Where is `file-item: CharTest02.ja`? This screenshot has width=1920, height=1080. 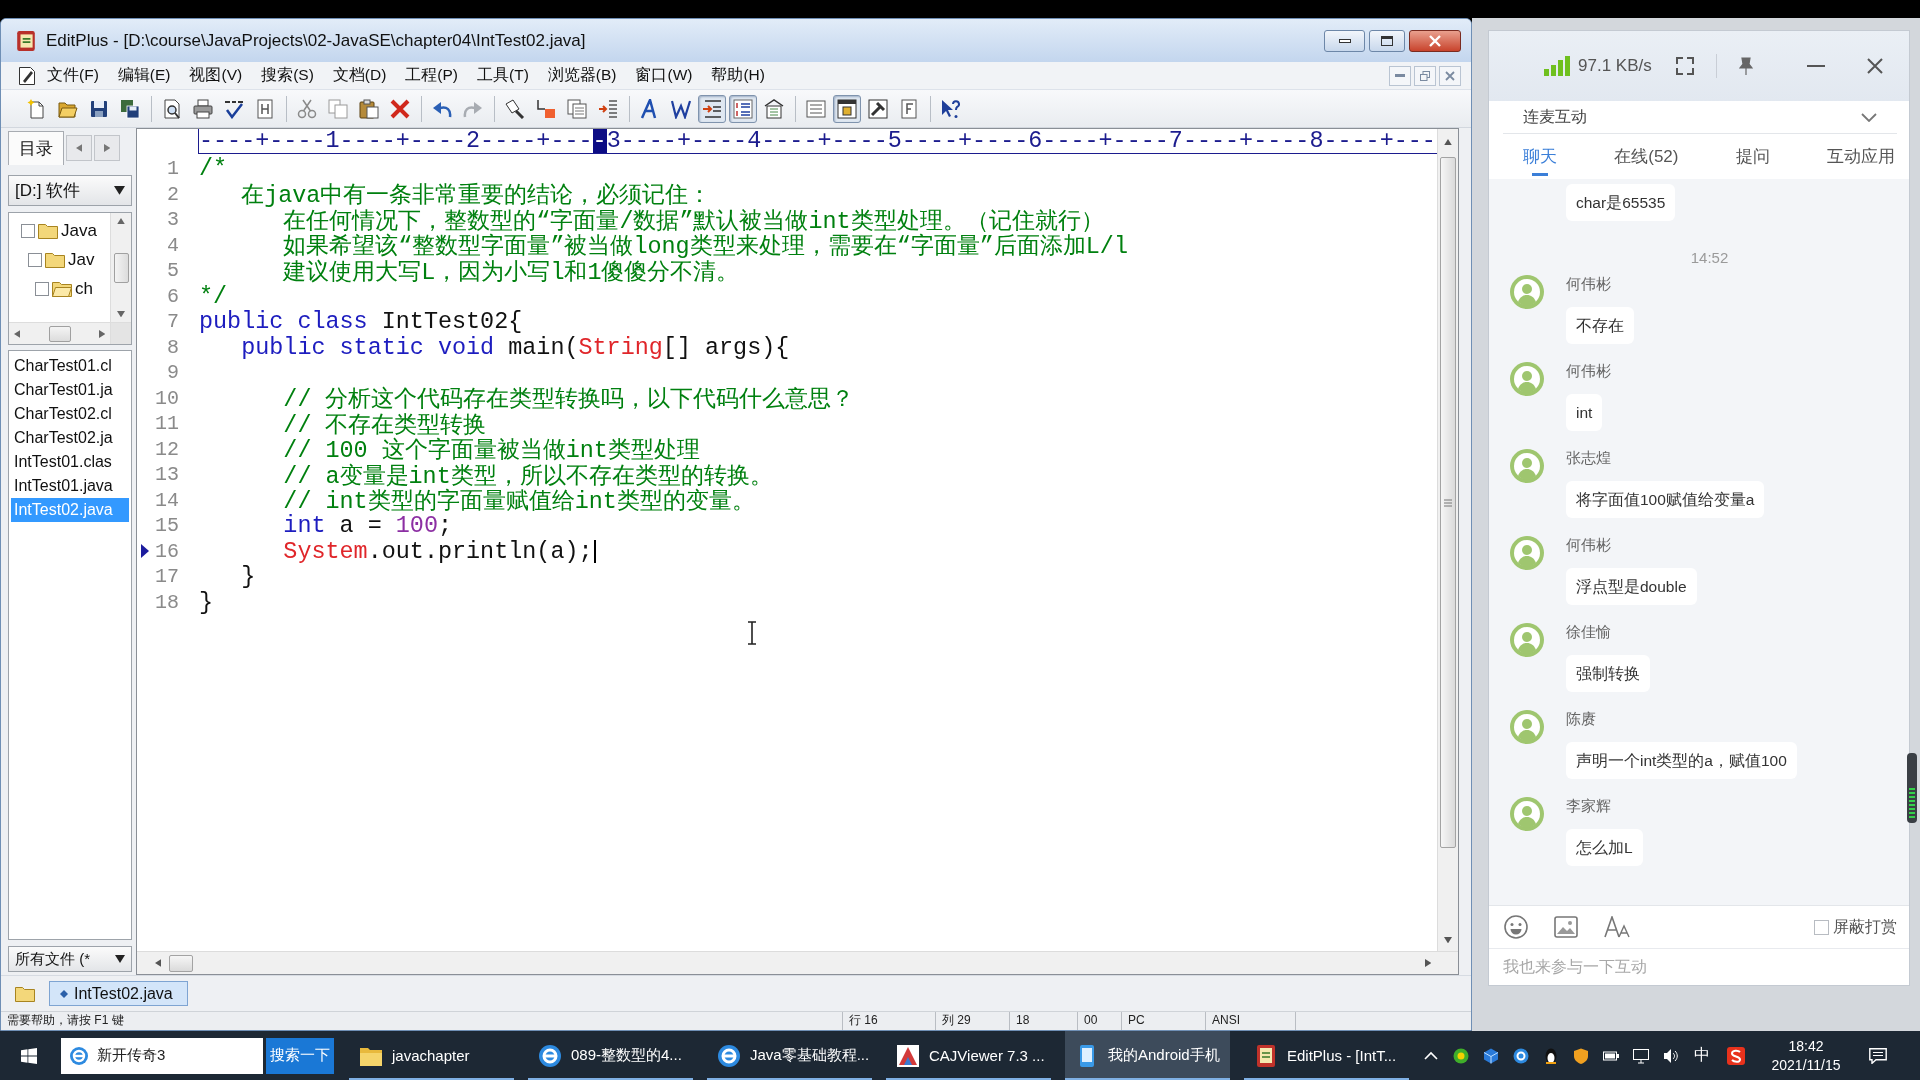 file-item: CharTest02.ja is located at coordinates (70, 438).